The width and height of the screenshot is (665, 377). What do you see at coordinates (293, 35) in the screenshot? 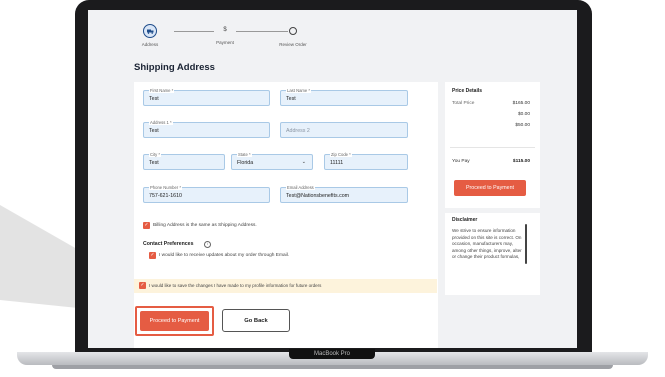
I see `step-review-order: Review Order` at bounding box center [293, 35].